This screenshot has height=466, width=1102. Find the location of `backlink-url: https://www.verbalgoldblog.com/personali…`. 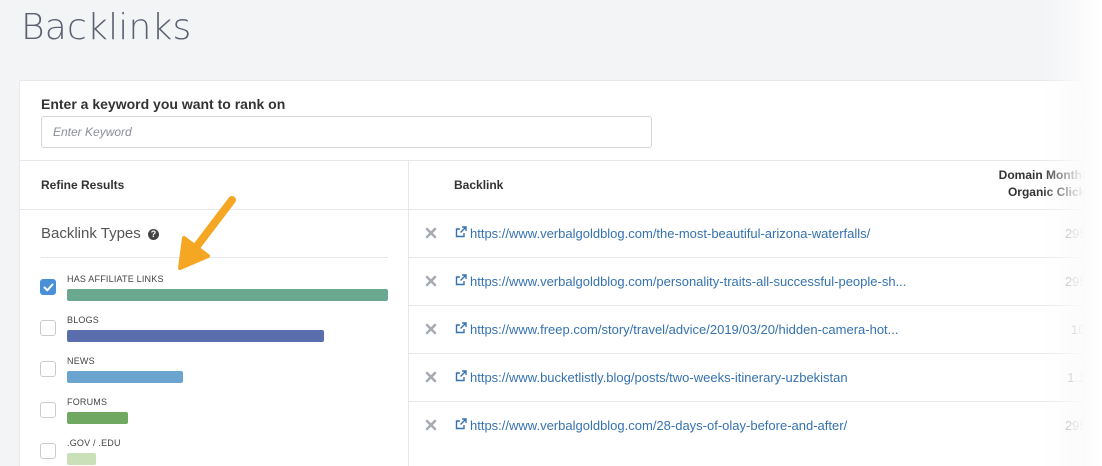

backlink-url: https://www.verbalgoldblog.com/personali… is located at coordinates (688, 281).